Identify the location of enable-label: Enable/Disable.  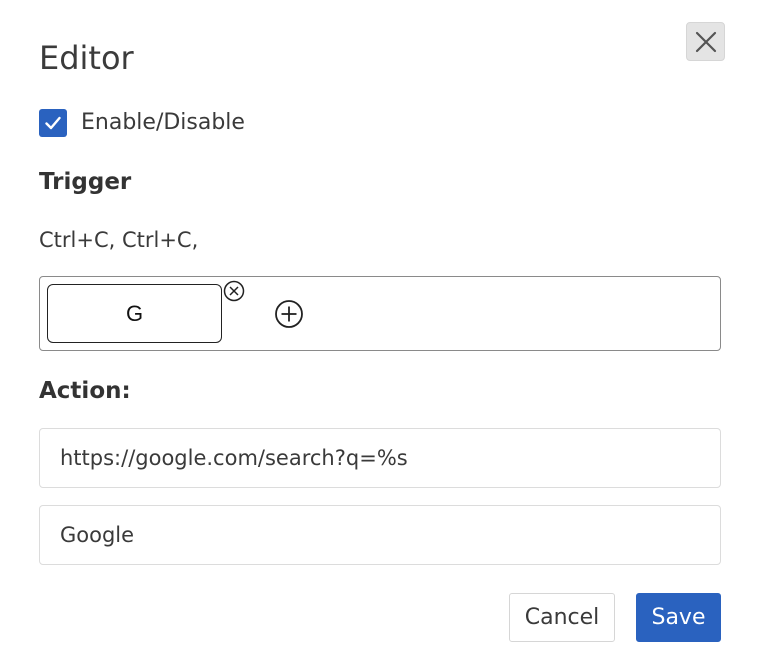
(163, 122).